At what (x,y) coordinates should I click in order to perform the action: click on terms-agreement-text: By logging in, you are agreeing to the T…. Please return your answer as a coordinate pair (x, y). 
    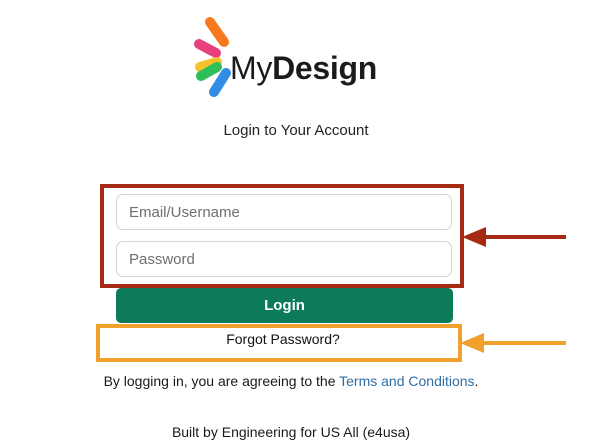
    Looking at the image, I should click on (291, 381).